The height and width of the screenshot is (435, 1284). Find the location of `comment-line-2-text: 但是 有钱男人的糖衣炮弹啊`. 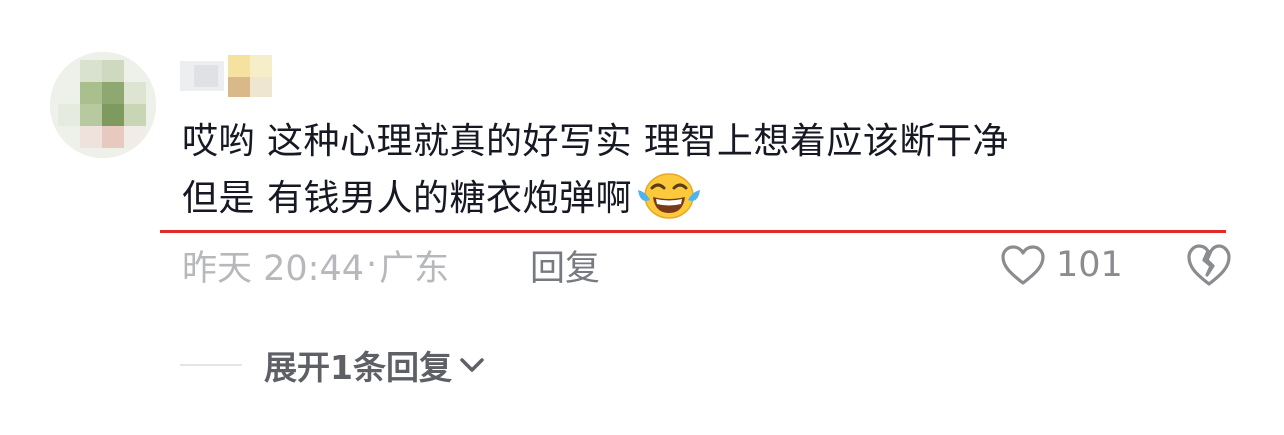

comment-line-2-text: 但是 有钱男人的糖衣炮弹啊 is located at coordinates (407, 198).